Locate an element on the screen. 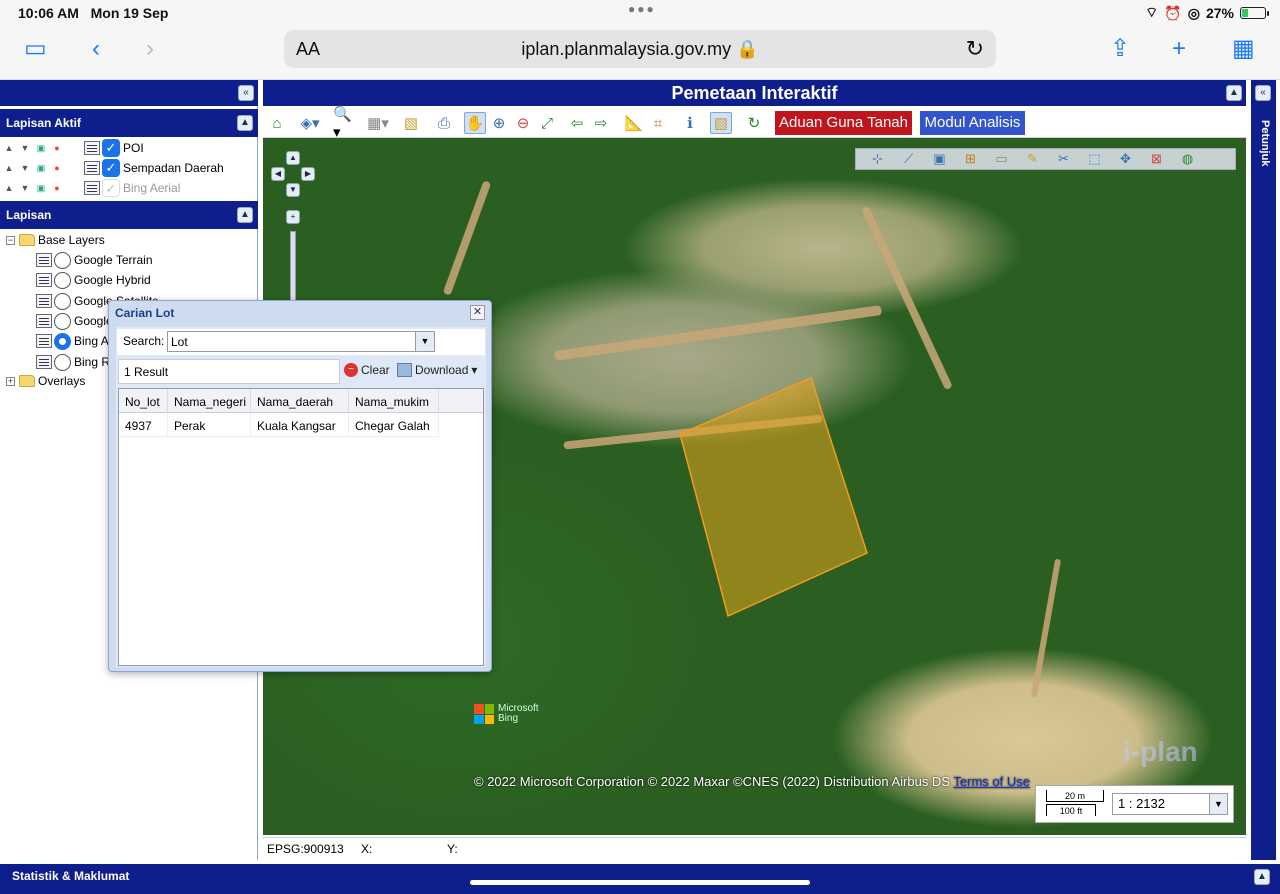  pan-up-icon: ▲ is located at coordinates (293, 158).